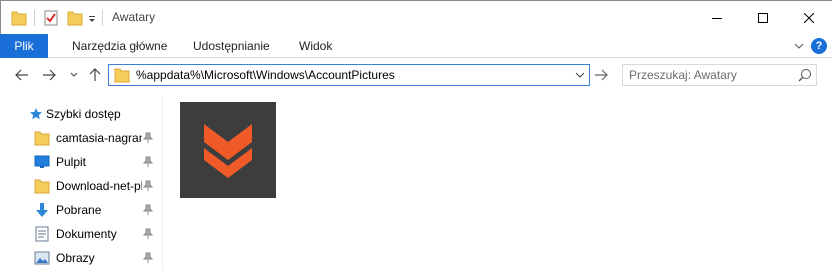 The height and width of the screenshot is (271, 832). I want to click on download-arrow-icon, so click(42, 210).